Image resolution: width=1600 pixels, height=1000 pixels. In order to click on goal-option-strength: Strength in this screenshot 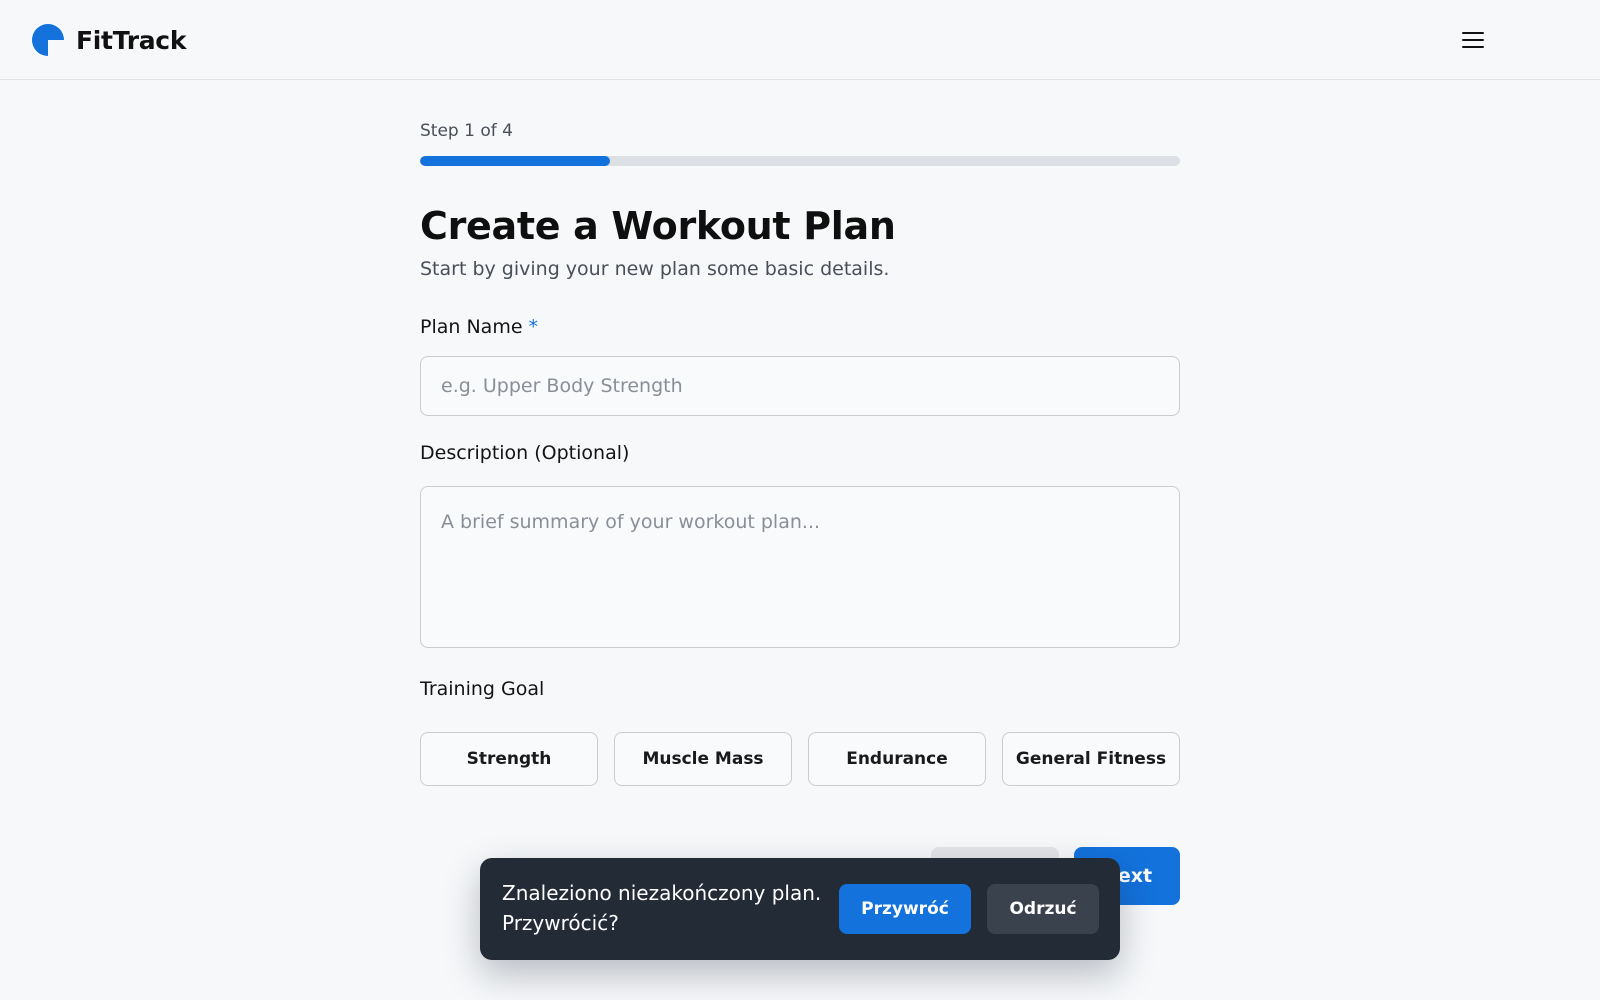, I will do `click(509, 759)`.